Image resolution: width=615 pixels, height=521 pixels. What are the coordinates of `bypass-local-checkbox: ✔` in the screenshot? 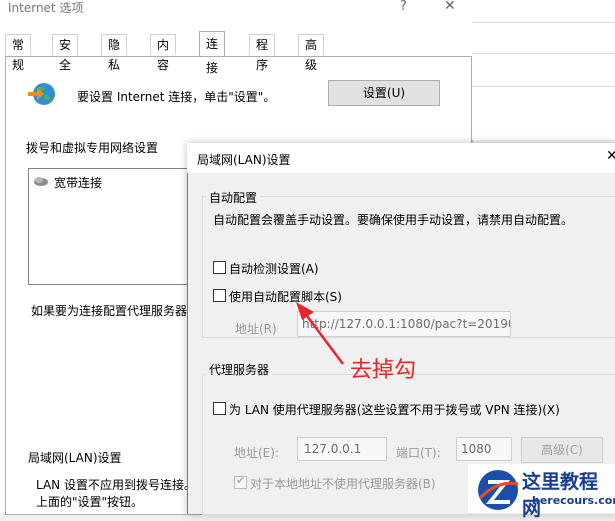 It's located at (240, 481).